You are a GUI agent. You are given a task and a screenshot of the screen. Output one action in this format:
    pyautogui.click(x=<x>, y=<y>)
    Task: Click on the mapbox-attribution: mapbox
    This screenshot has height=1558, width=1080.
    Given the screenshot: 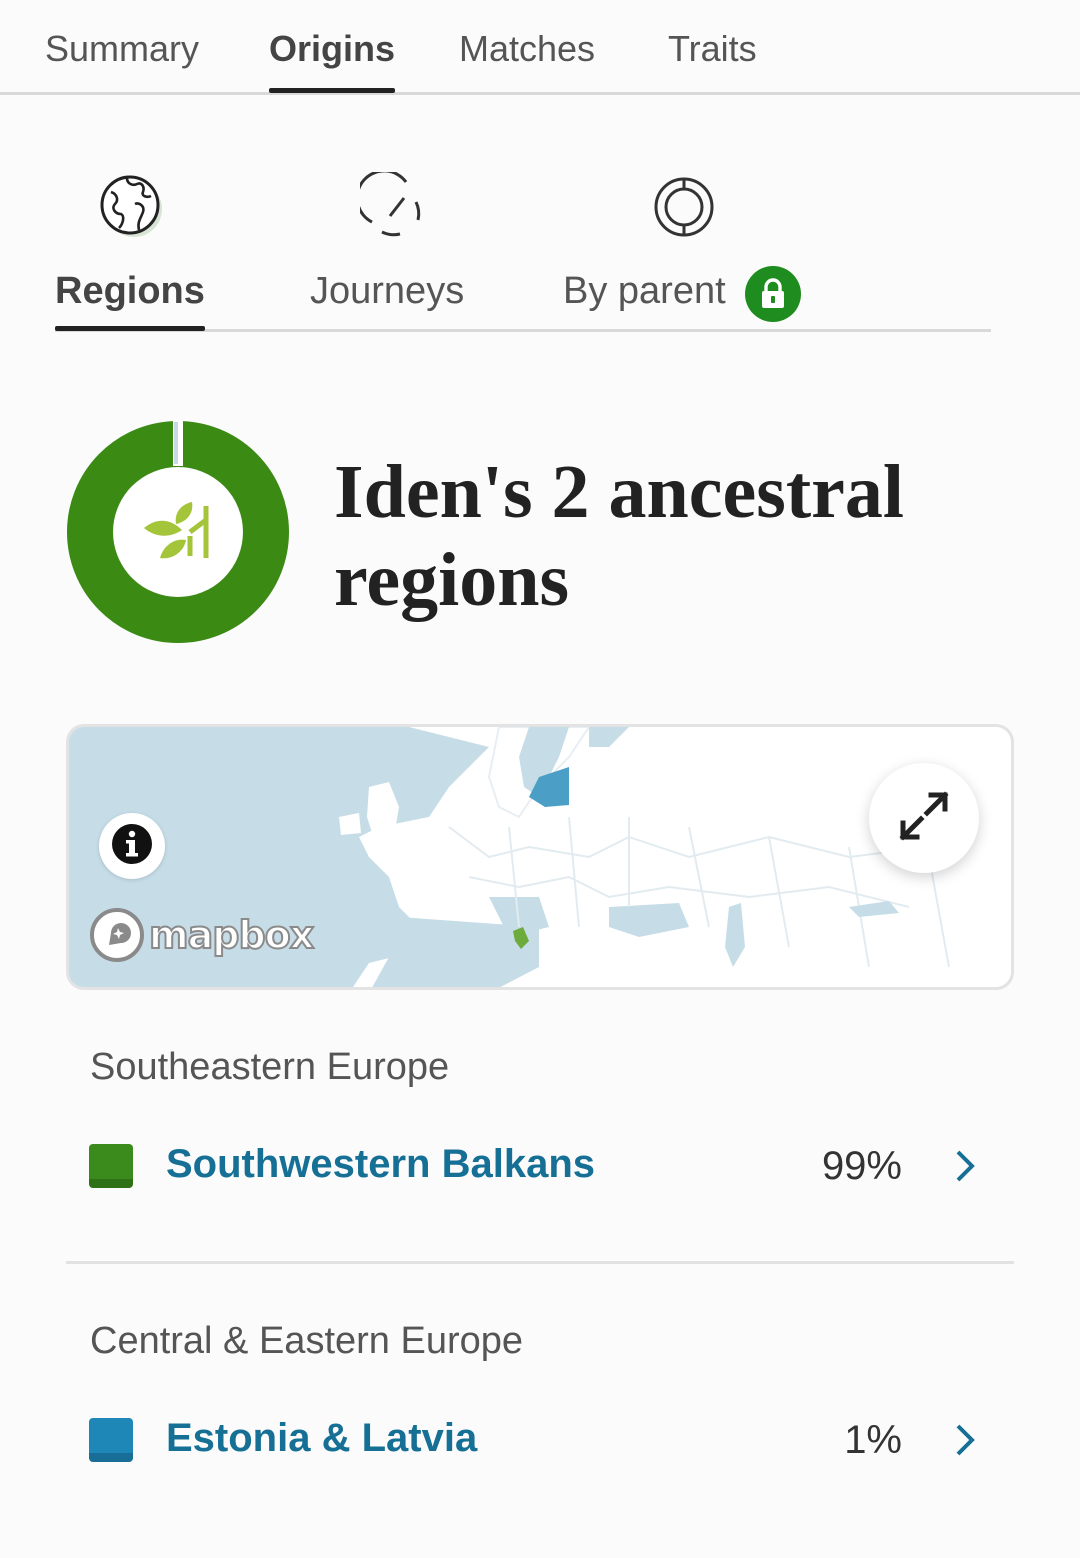 What is the action you would take?
    pyautogui.click(x=202, y=935)
    